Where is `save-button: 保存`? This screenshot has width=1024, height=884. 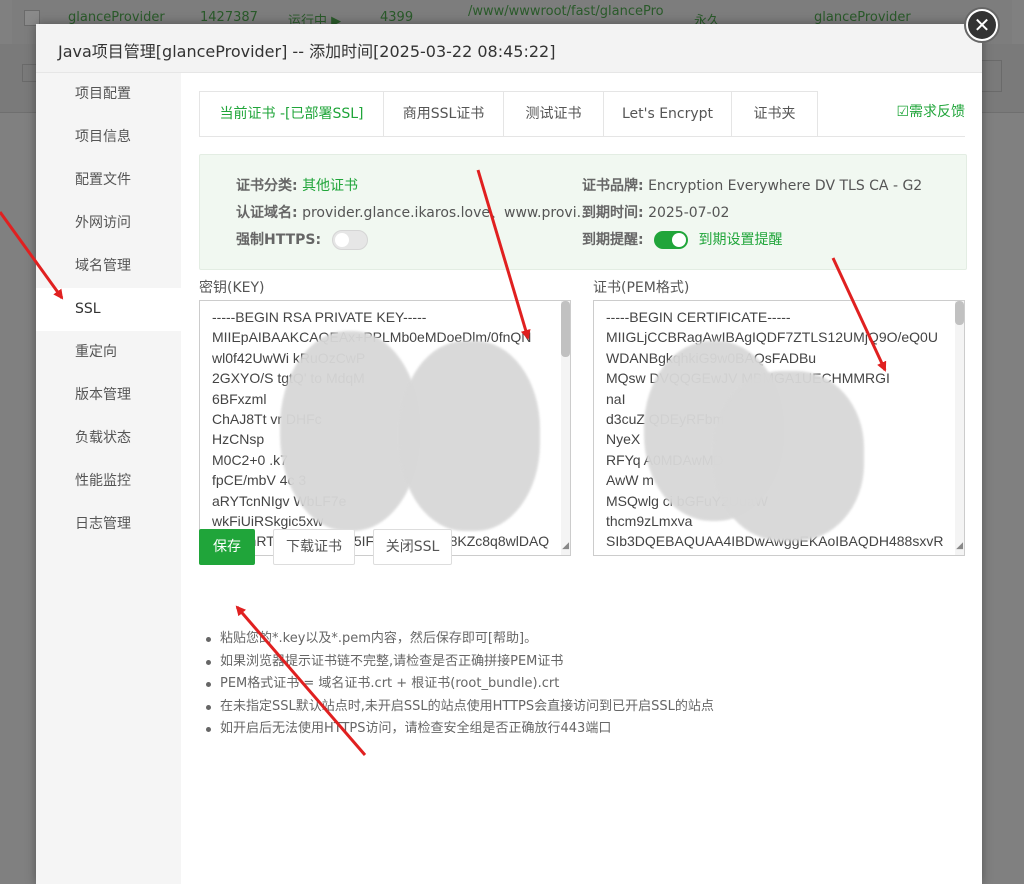
save-button: 保存 is located at coordinates (227, 547).